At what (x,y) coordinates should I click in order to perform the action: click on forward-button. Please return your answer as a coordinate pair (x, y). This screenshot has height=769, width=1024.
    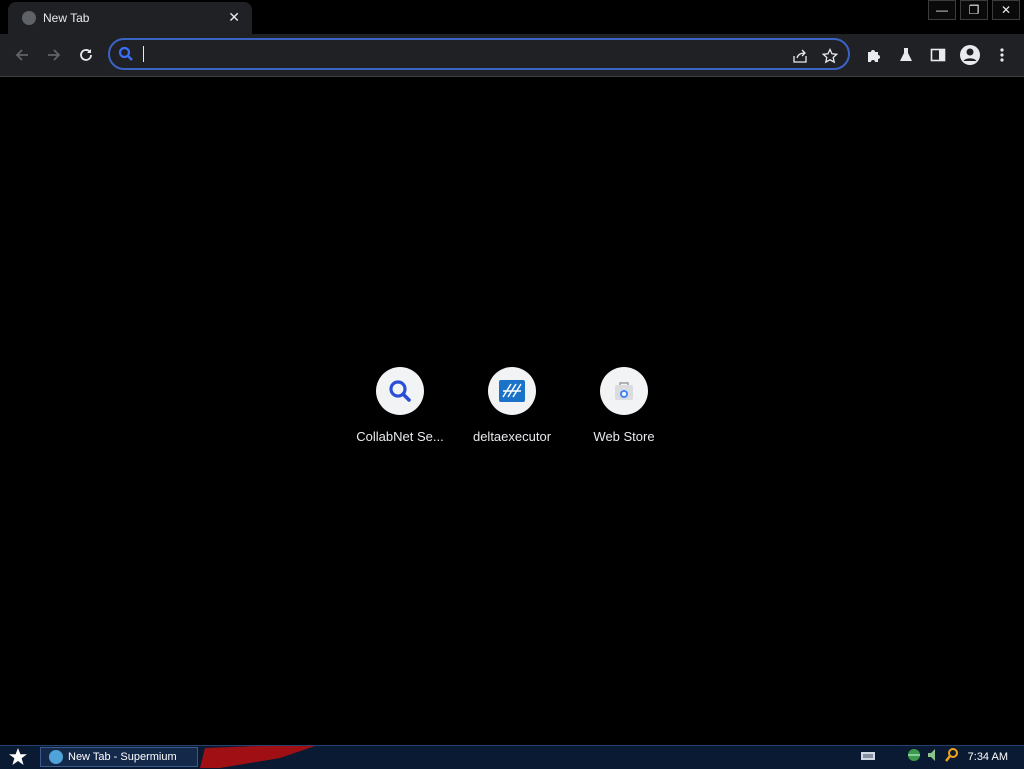
    Looking at the image, I should click on (54, 55).